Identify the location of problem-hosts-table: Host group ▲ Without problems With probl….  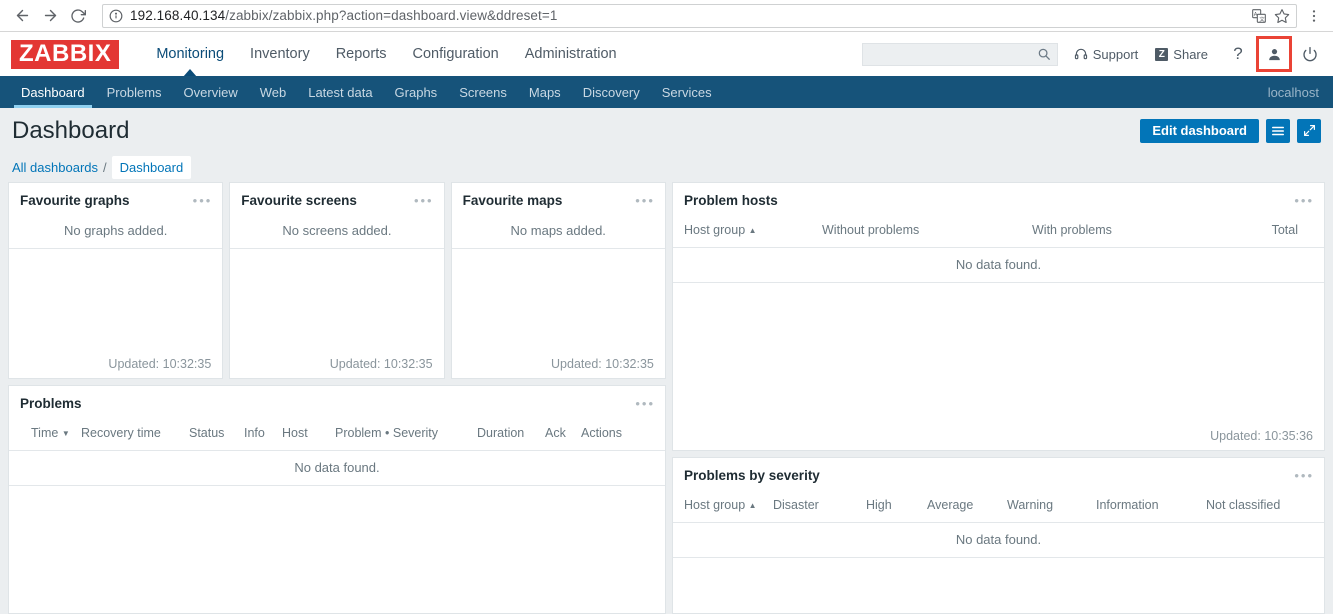
(998, 250).